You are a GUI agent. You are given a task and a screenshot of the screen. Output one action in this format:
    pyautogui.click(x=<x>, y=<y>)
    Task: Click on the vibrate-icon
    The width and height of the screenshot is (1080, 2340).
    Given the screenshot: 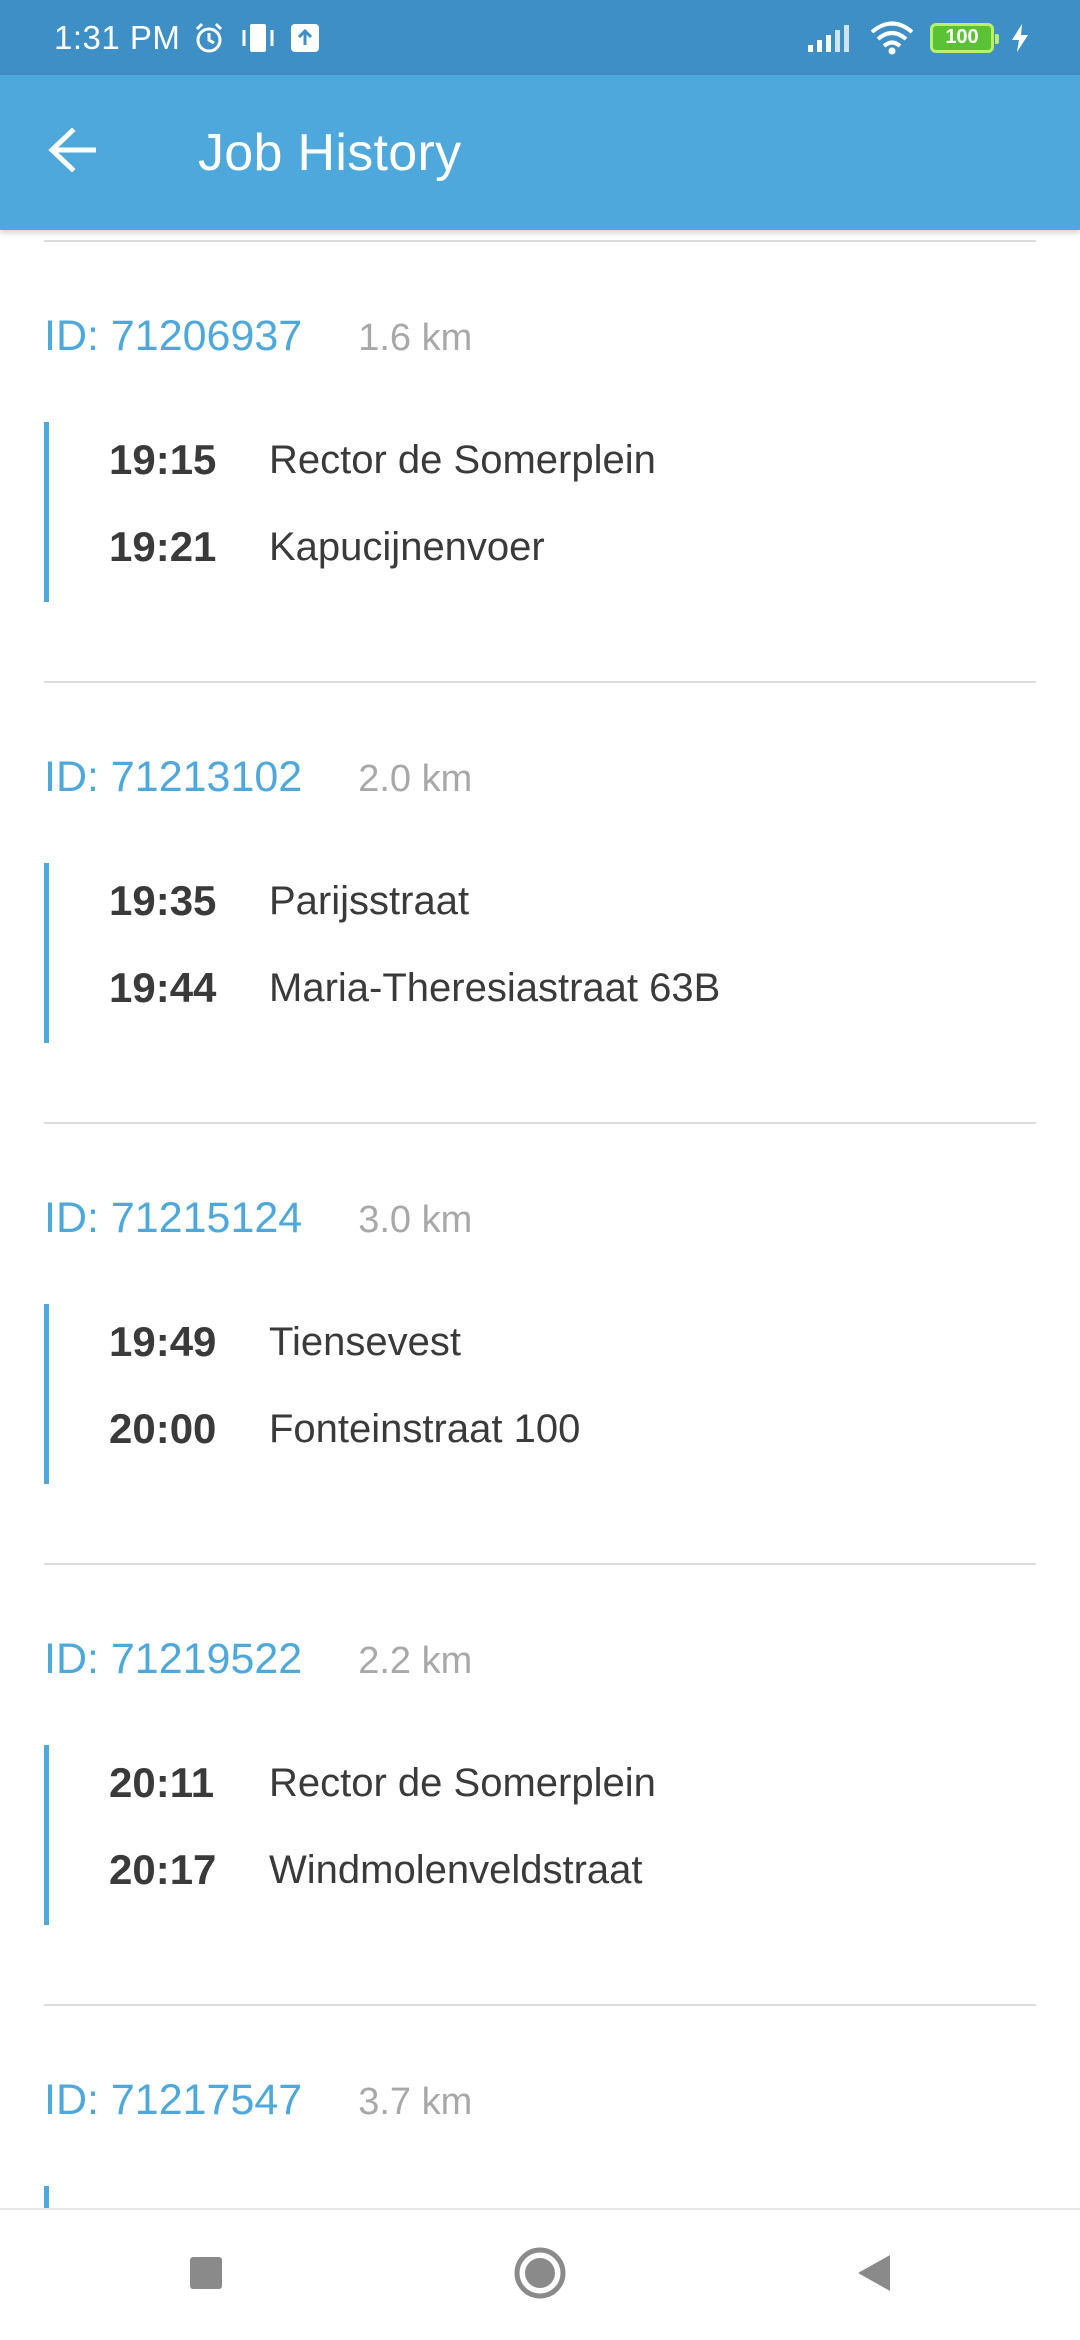 What is the action you would take?
    pyautogui.click(x=258, y=38)
    